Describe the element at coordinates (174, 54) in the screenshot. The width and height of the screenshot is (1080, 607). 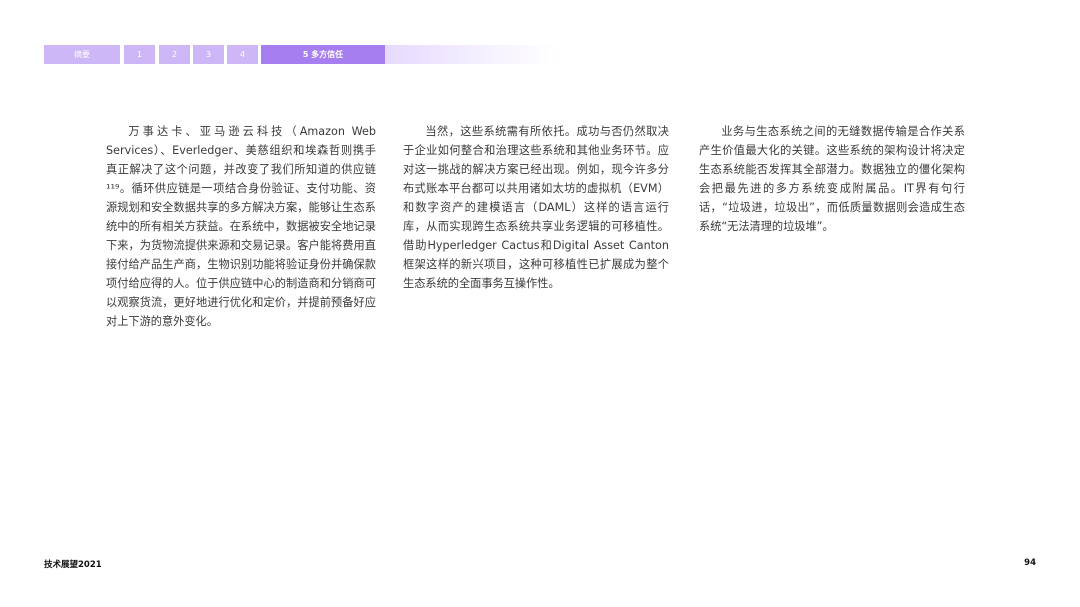
I see `nav-tab-2: 2` at that location.